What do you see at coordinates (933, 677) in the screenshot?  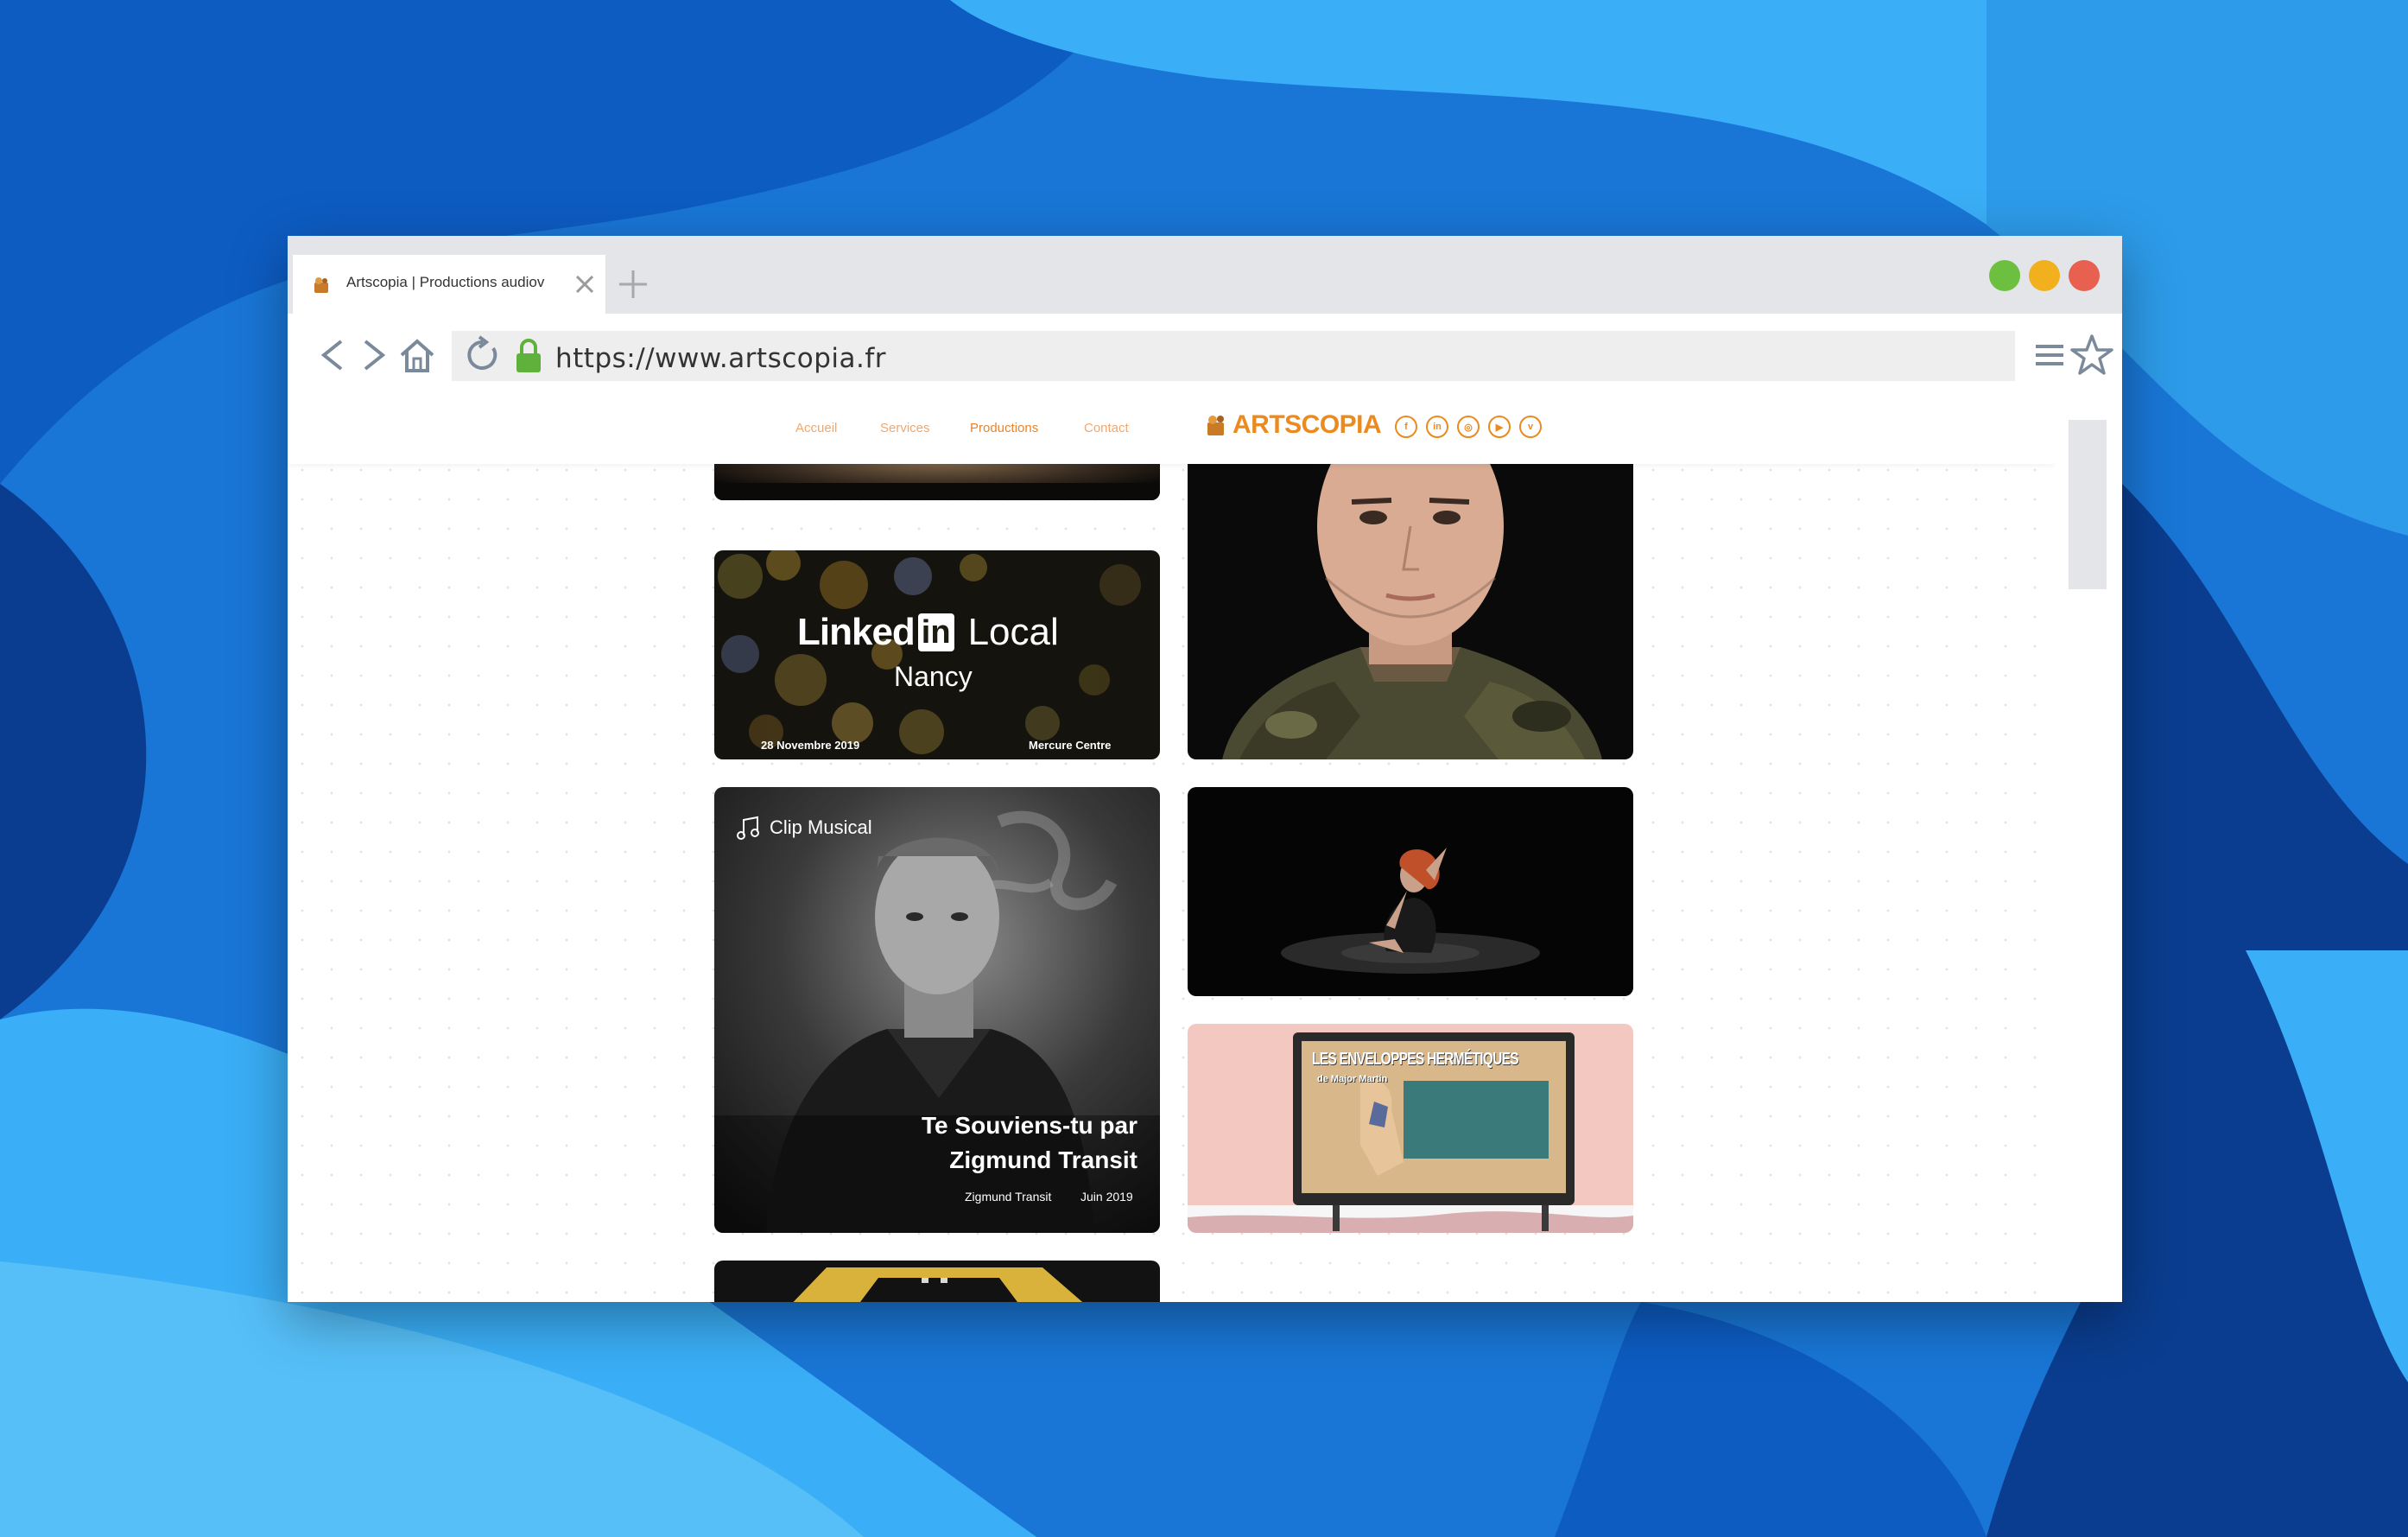 I see `linkedin-city: Nancy` at bounding box center [933, 677].